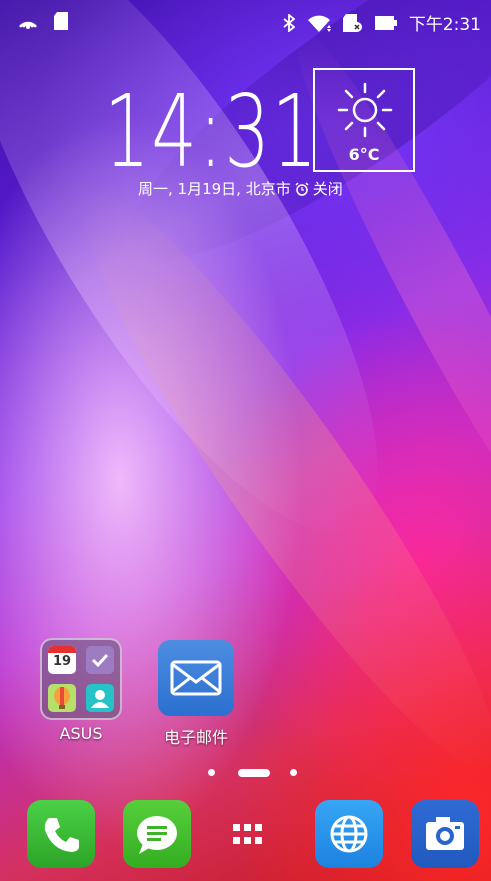 This screenshot has height=881, width=491. I want to click on sdcard-icon, so click(61, 21).